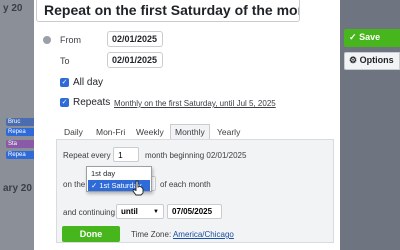 Image resolution: width=400 pixels, height=250 pixels. What do you see at coordinates (13, 8) in the screenshot?
I see `background-date-label: y 20` at bounding box center [13, 8].